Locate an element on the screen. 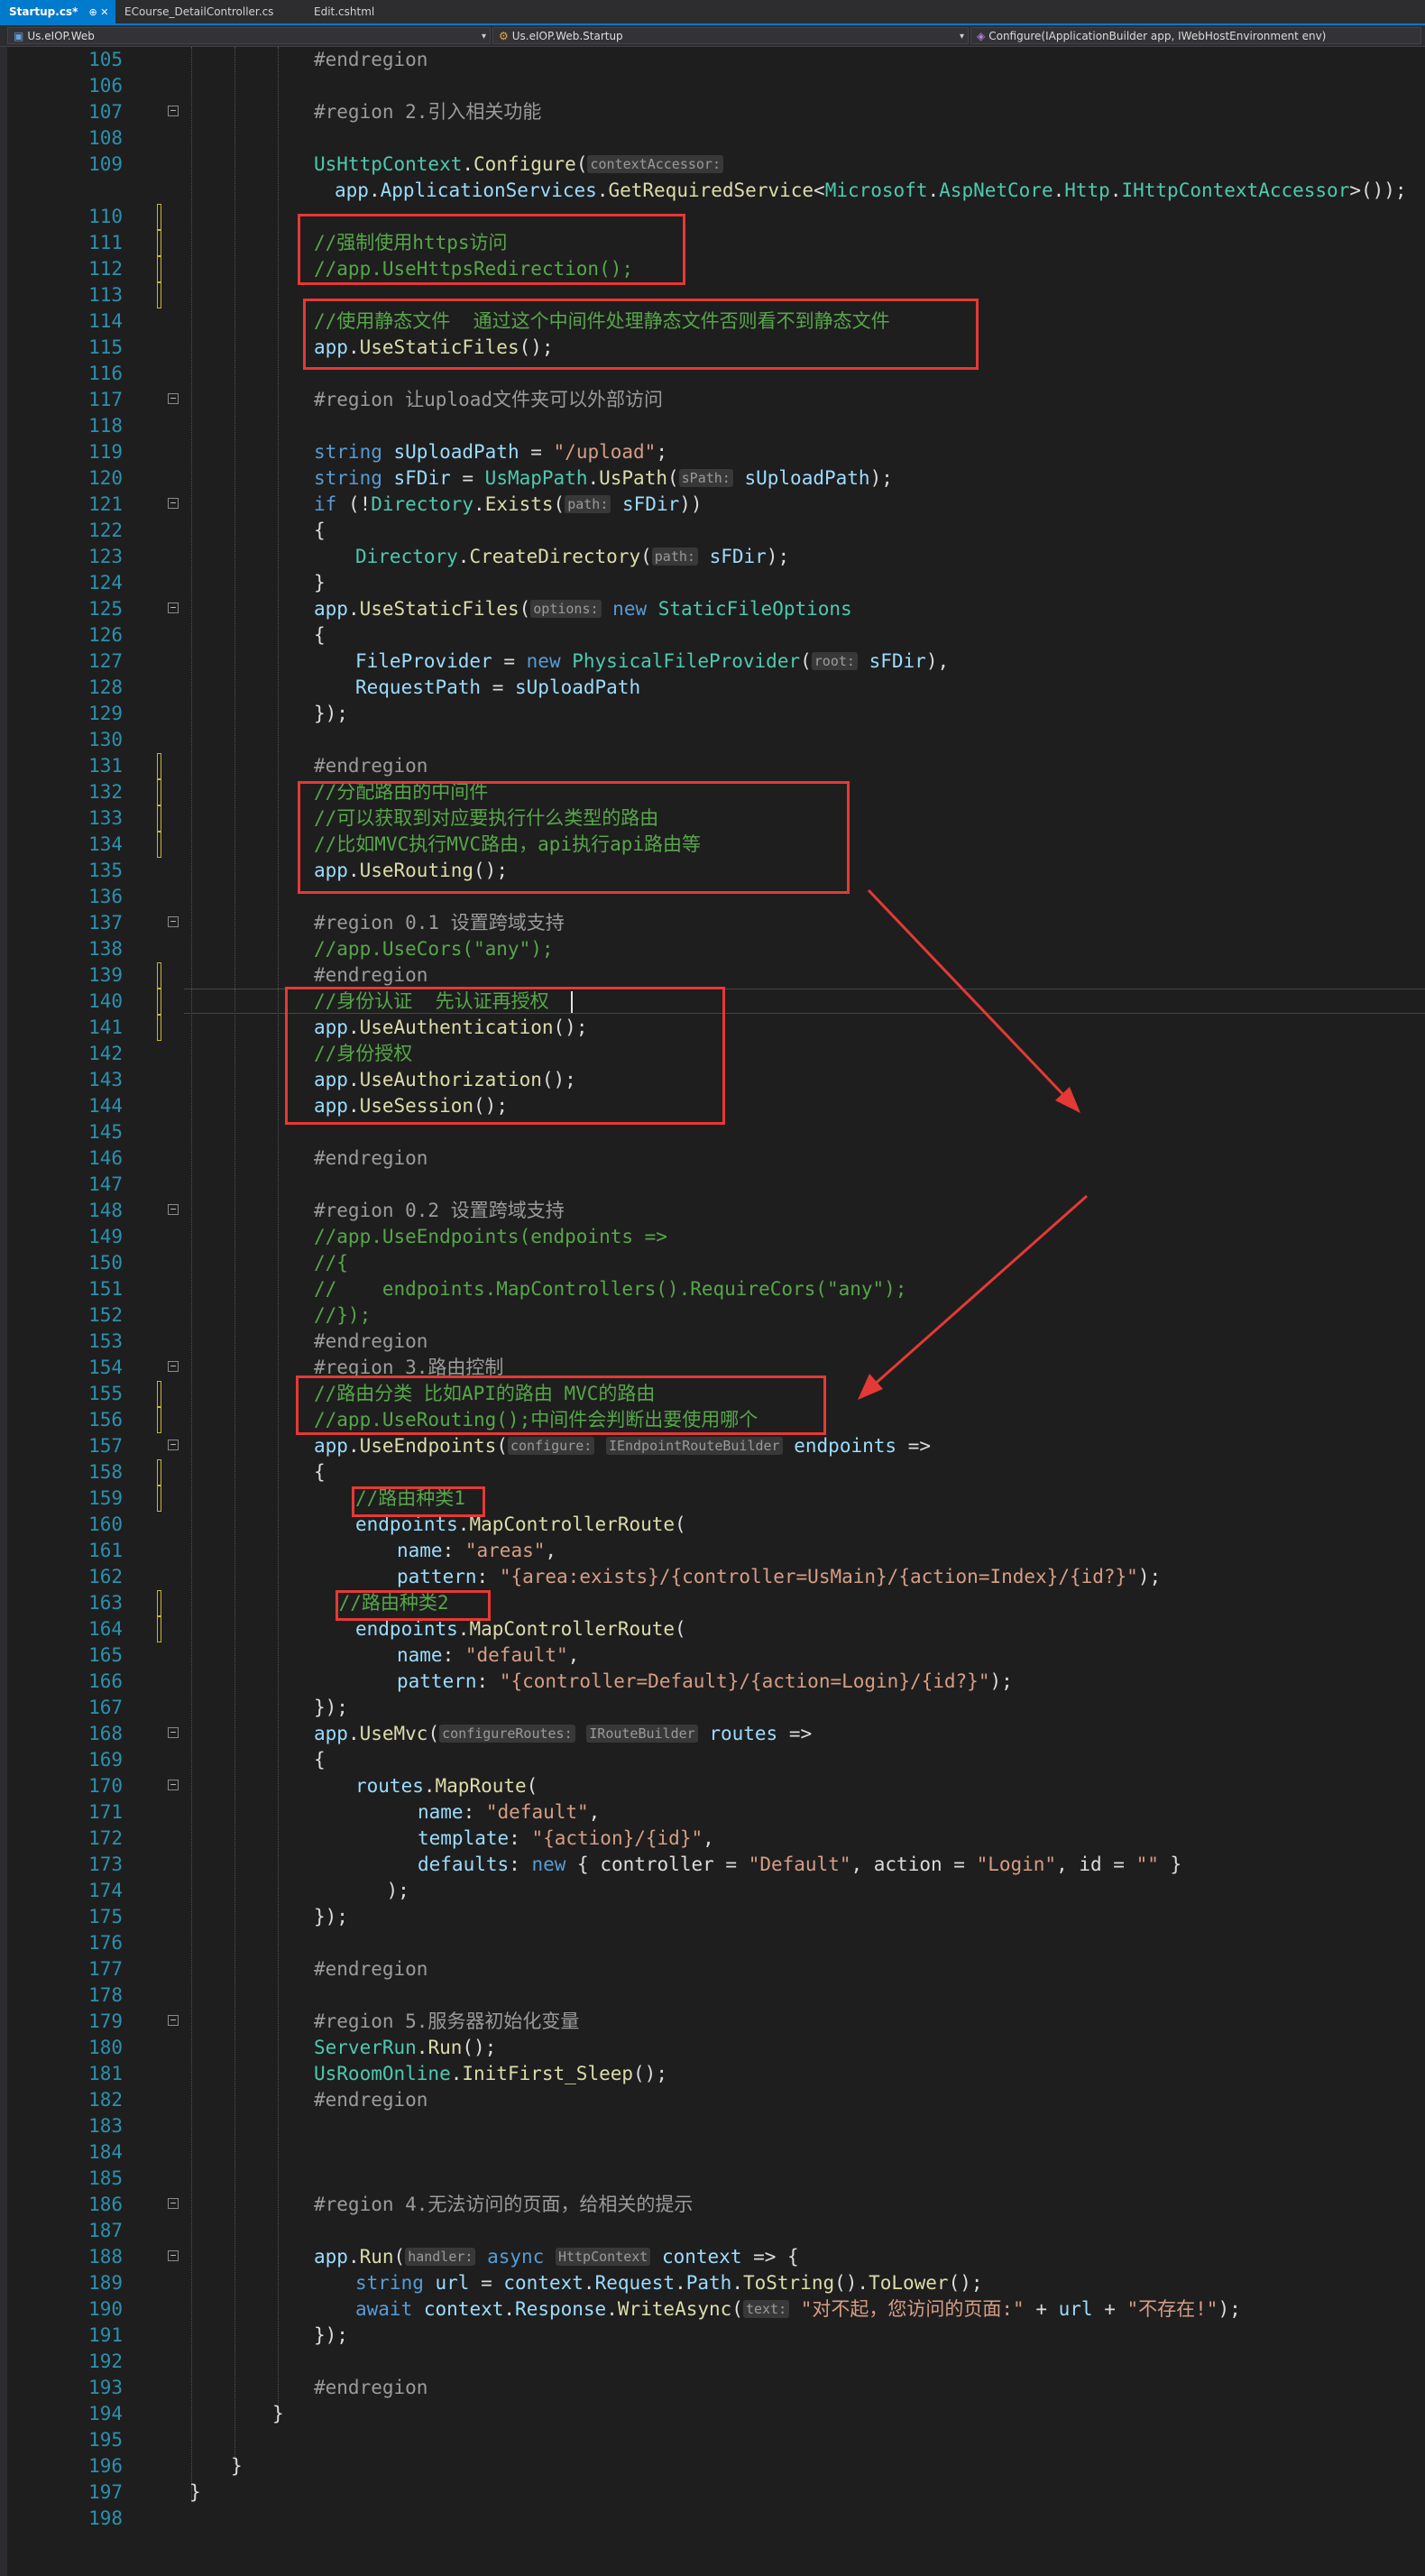 The image size is (1425, 2576). code-line: 139 #endregion is located at coordinates (716, 976).